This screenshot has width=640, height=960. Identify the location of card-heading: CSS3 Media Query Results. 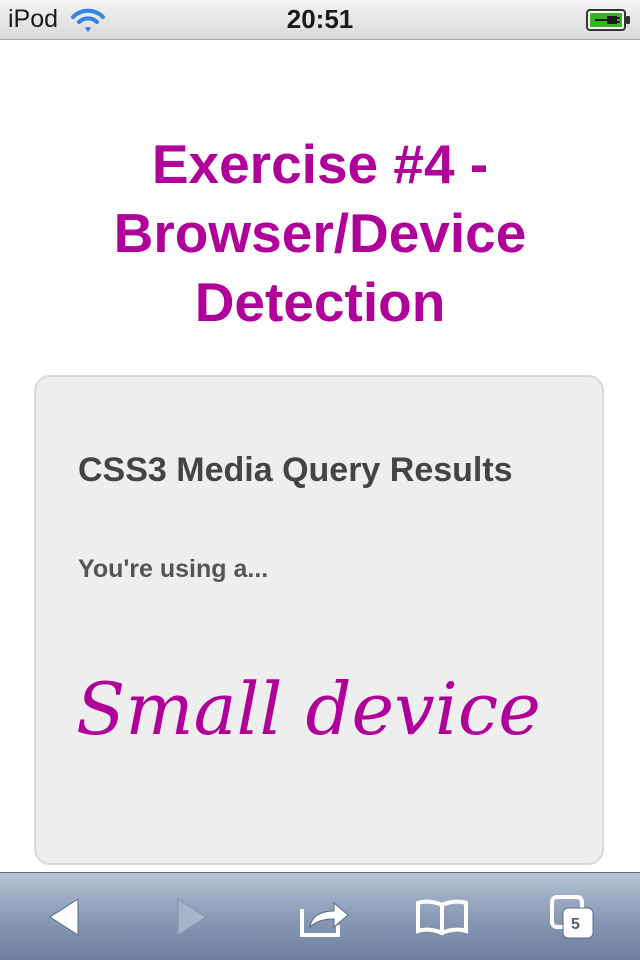
(295, 470).